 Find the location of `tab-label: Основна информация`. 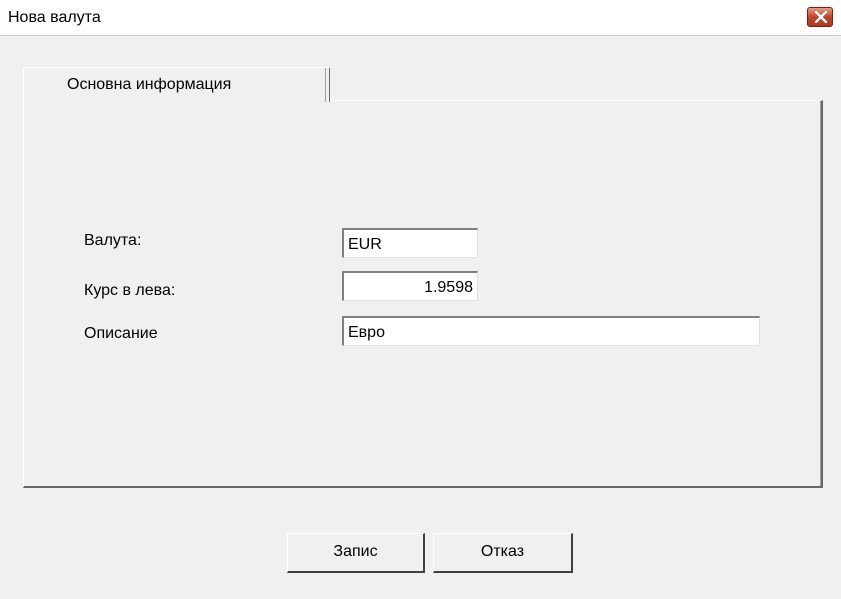

tab-label: Основна информация is located at coordinates (149, 84).